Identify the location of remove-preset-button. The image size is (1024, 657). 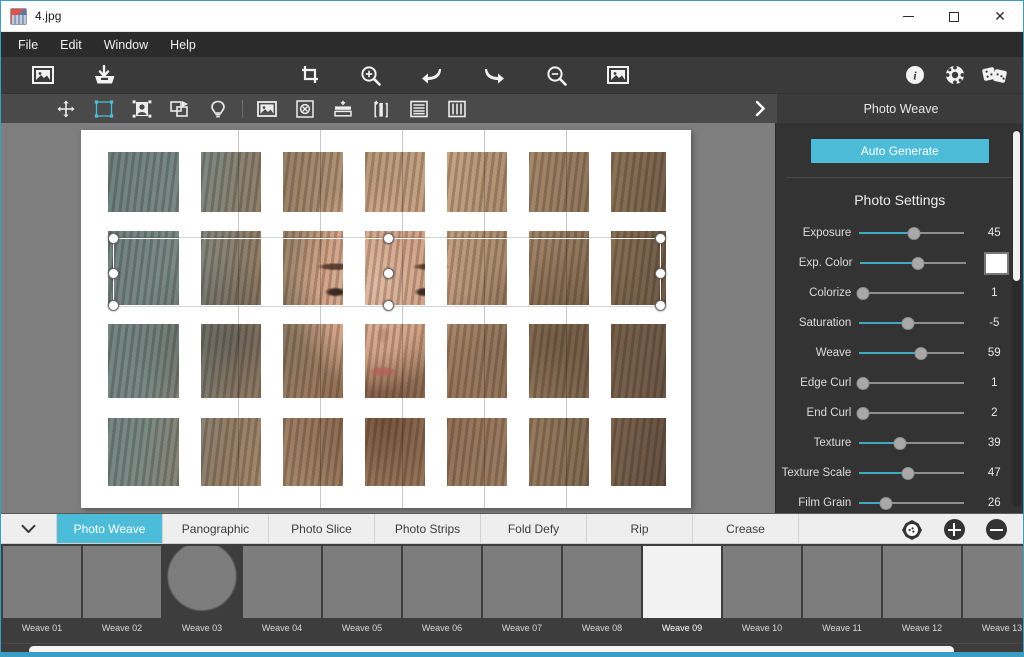
(996, 529).